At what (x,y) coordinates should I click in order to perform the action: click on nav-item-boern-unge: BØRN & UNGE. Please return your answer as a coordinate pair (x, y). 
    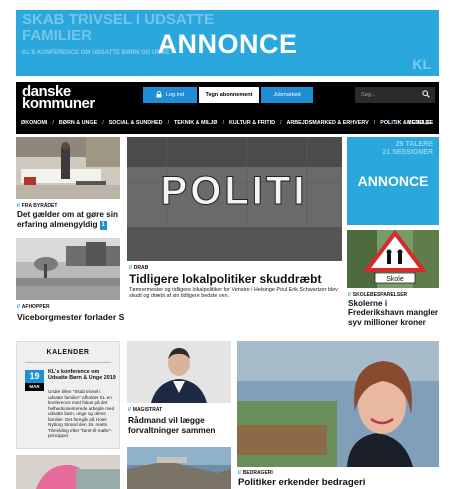
    Looking at the image, I should click on (78, 123).